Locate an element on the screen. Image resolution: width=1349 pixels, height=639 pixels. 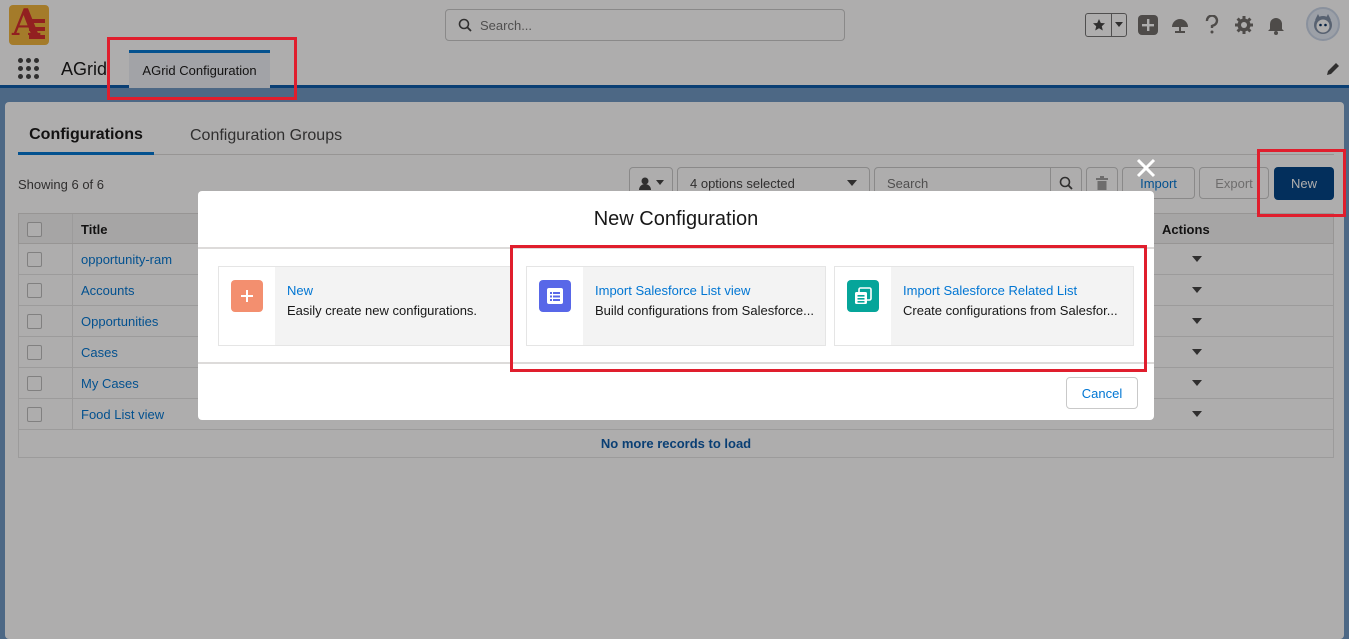
modal-title: New Configuration is located at coordinates (676, 220).